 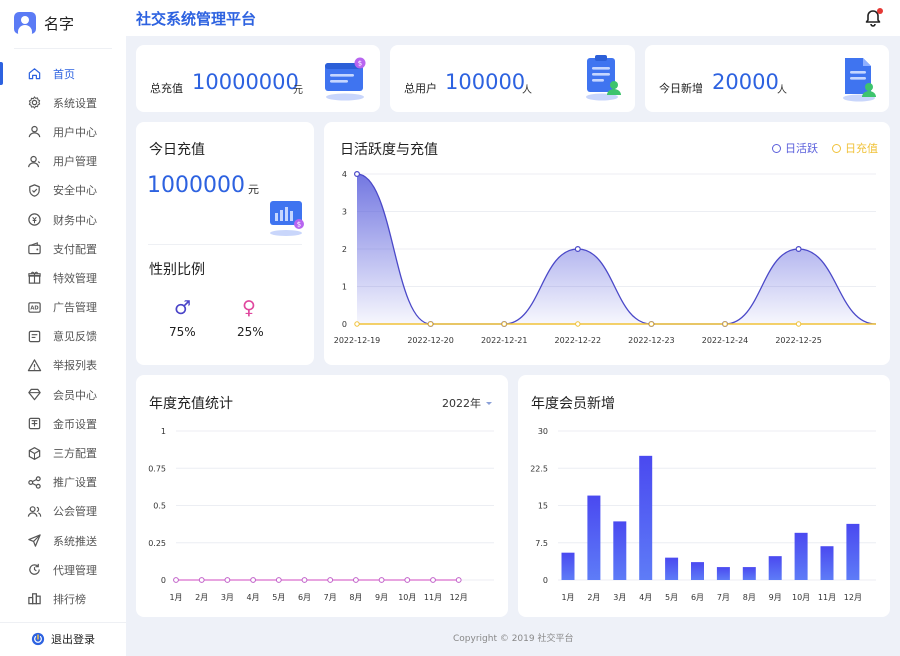 What do you see at coordinates (593, 597) in the screenshot?
I see `x-tick-label: 2月` at bounding box center [593, 597].